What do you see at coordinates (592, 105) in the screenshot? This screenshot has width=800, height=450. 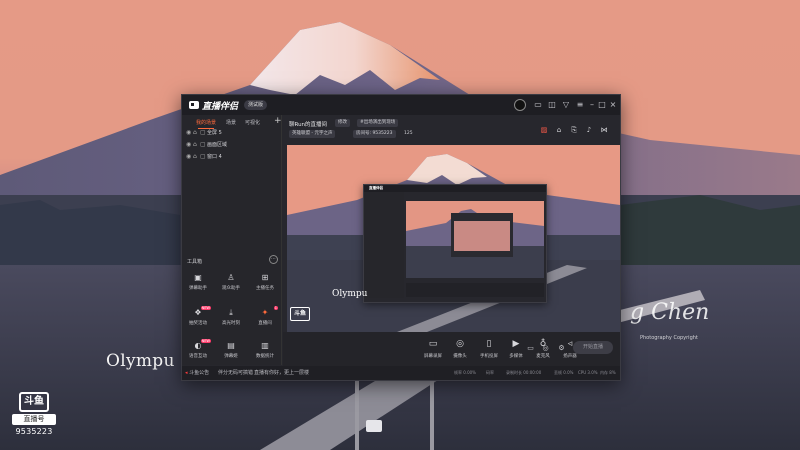 I see `minimize-icon: –` at bounding box center [592, 105].